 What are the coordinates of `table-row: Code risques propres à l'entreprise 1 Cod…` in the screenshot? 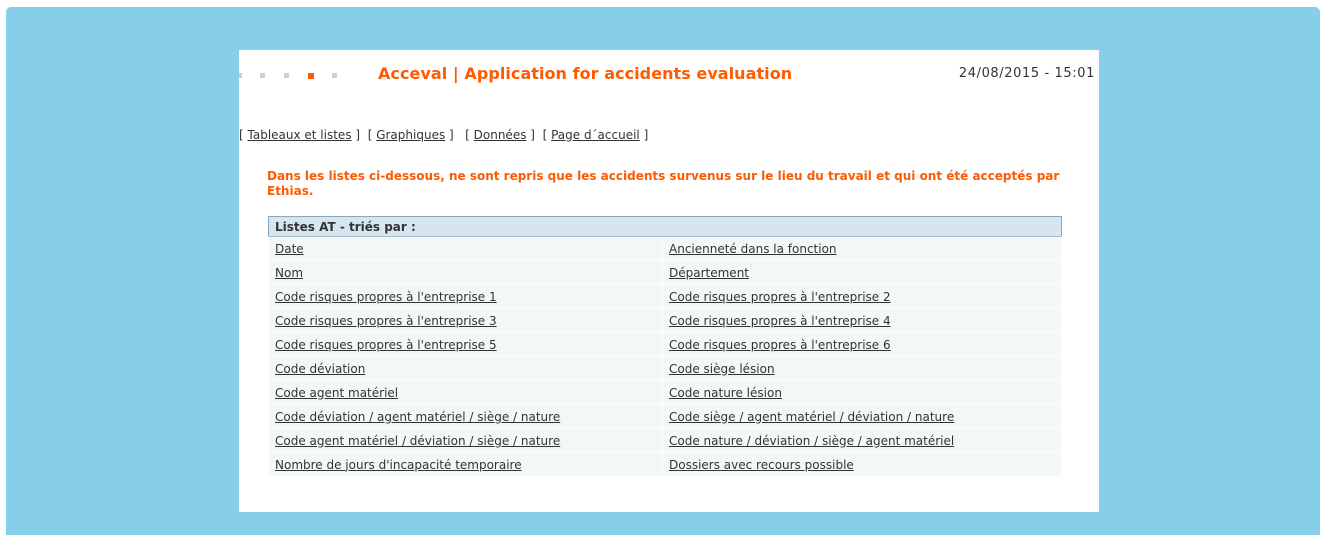 It's located at (665, 296).